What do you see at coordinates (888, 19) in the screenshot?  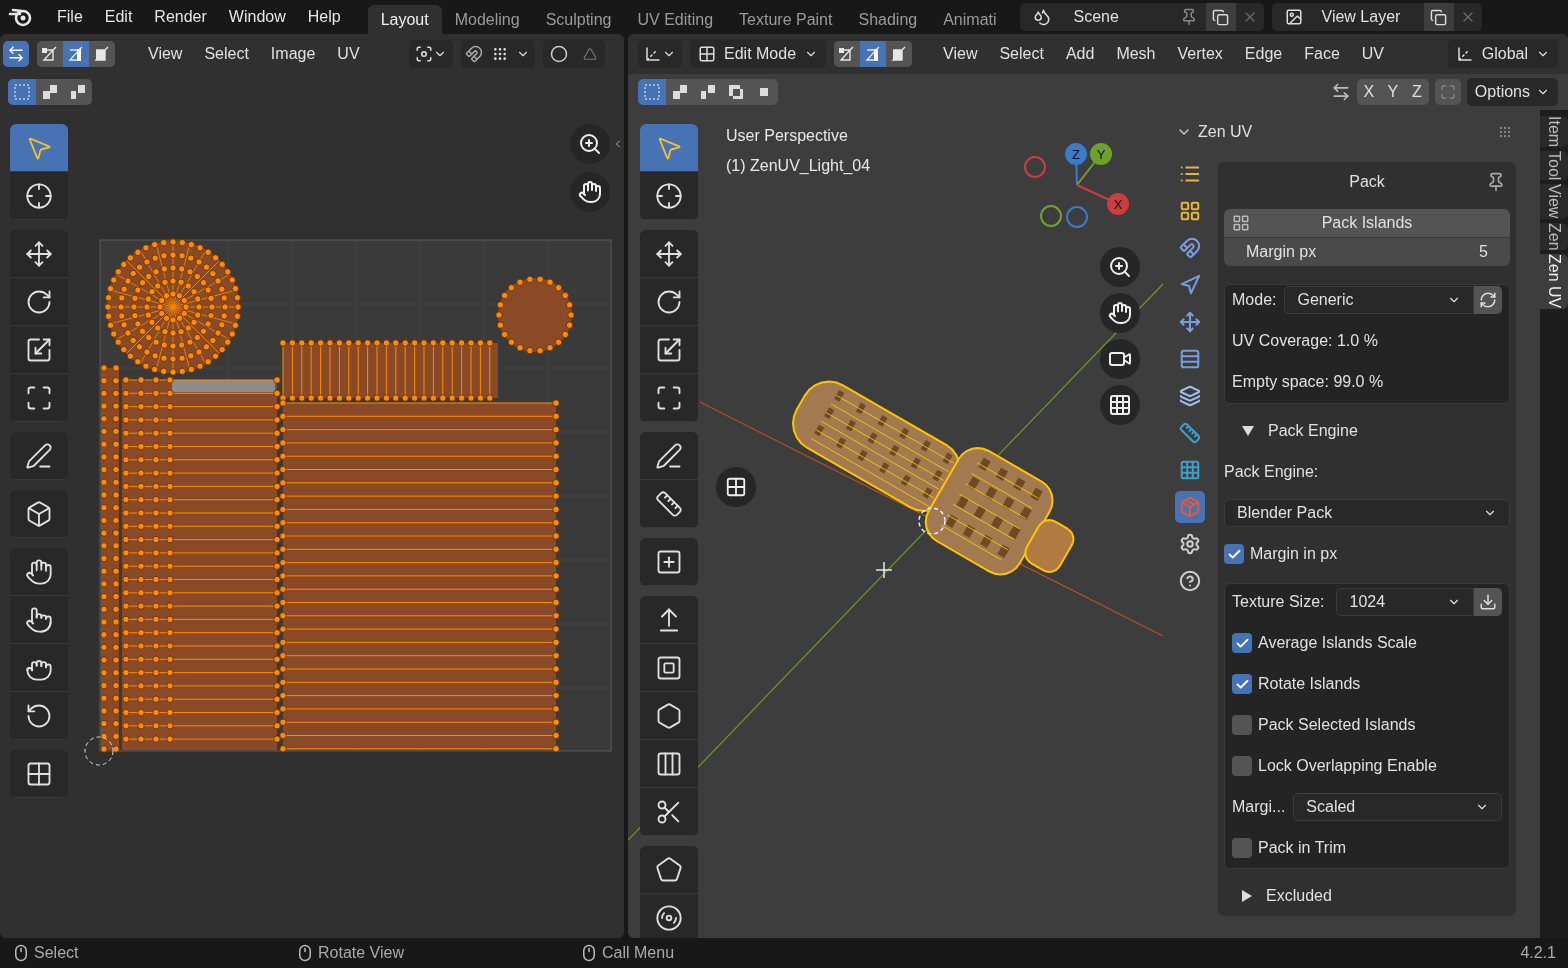 I see `workspace-tab: Shading` at bounding box center [888, 19].